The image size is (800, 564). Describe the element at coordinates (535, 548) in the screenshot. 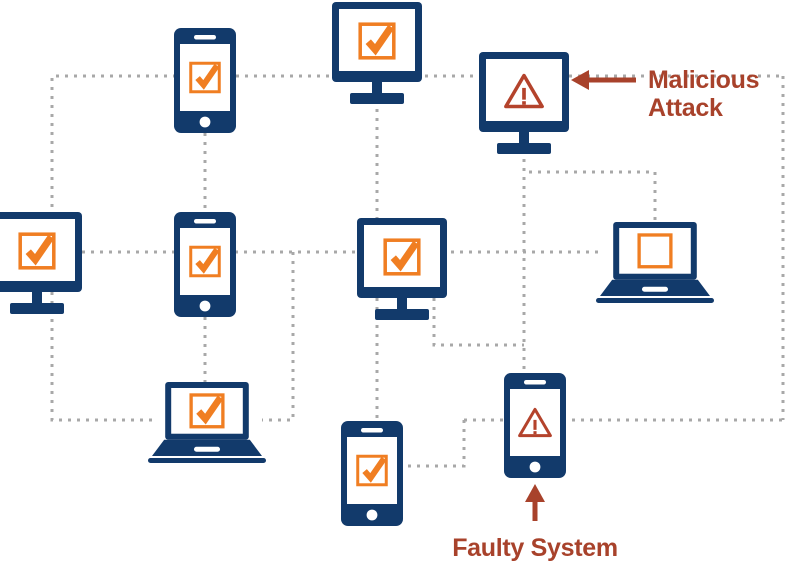

I see `faulty-system-label: Faulty System` at that location.